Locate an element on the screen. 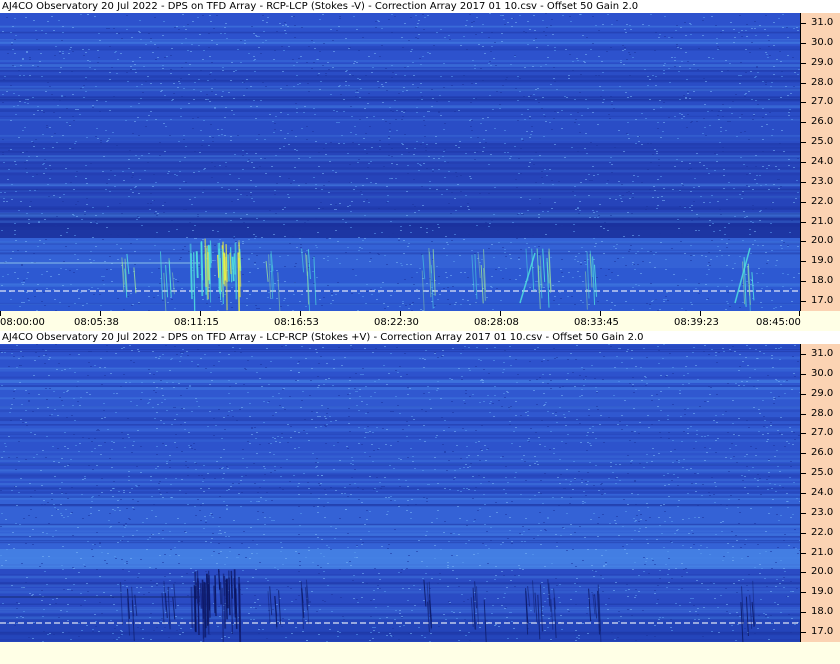 Image resolution: width=840 pixels, height=664 pixels. x-tick-label: 08:22:30 is located at coordinates (396, 322).